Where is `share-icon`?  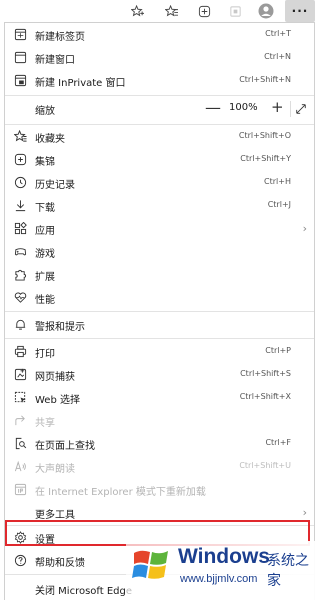
share-icon is located at coordinates (20, 420).